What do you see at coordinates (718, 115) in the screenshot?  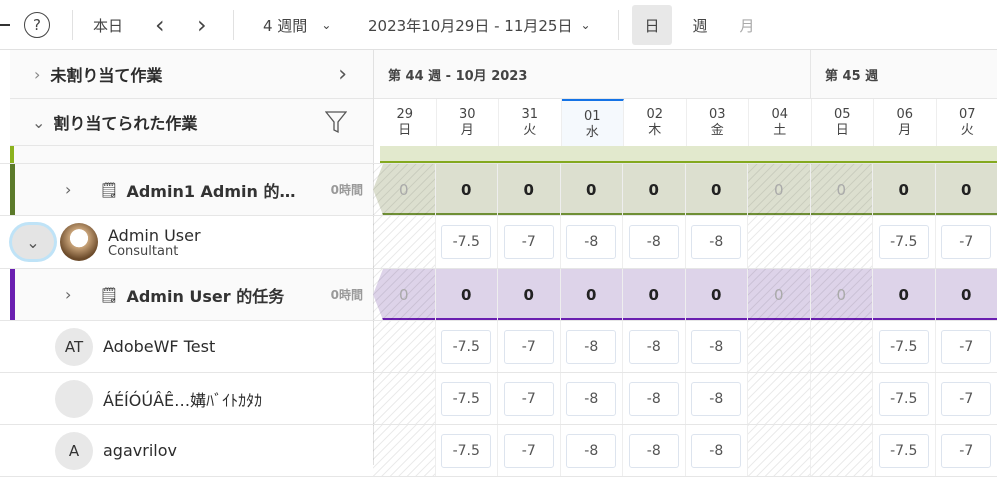 I see `day-number: 03` at bounding box center [718, 115].